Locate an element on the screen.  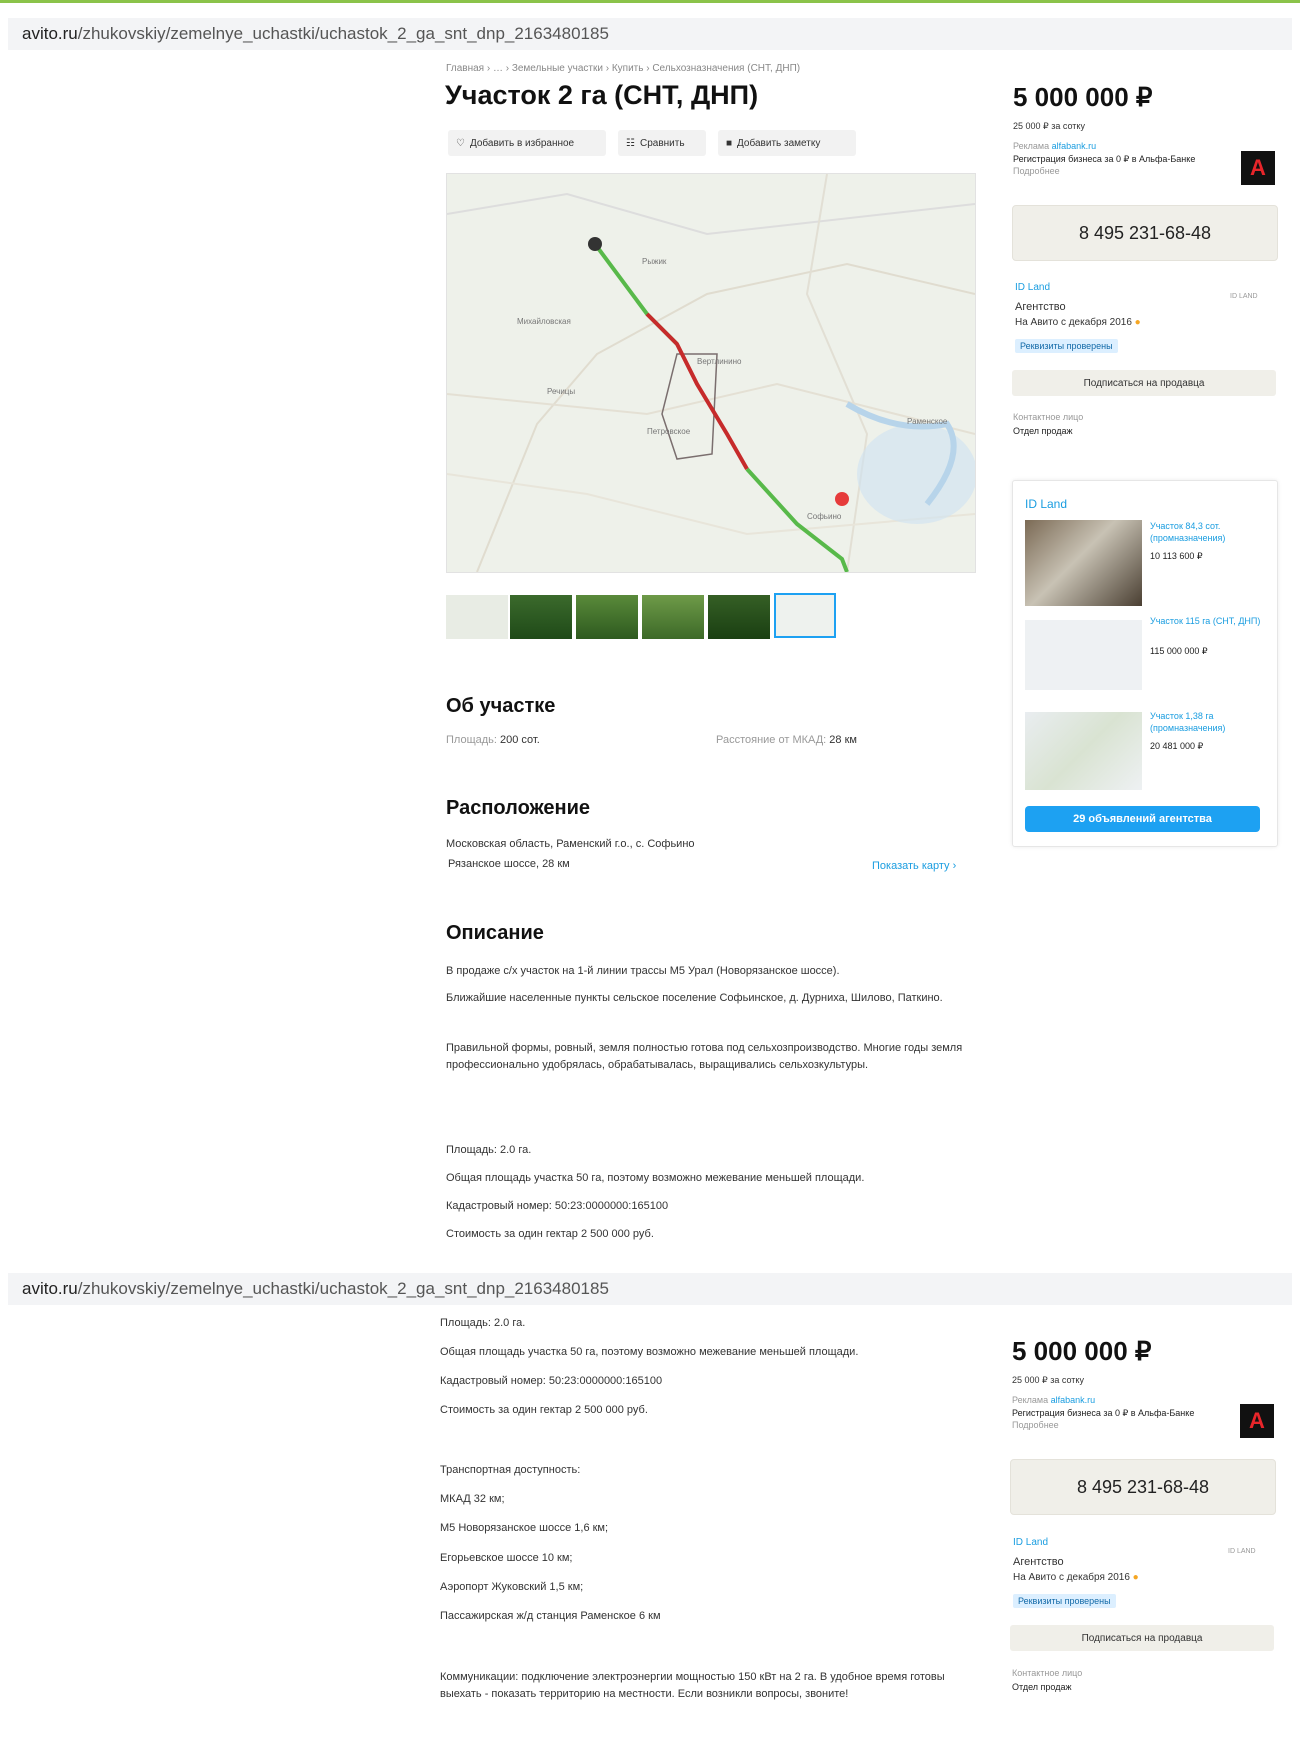
ad-domain: alfabank.ru is located at coordinates (1074, 146).